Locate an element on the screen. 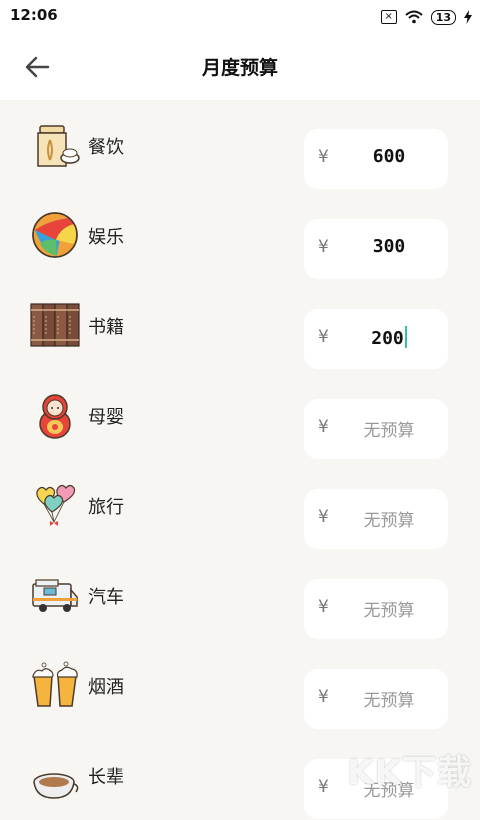 The image size is (480, 820). budget-row-dining: 餐饮 ¥ 600 is located at coordinates (240, 145).